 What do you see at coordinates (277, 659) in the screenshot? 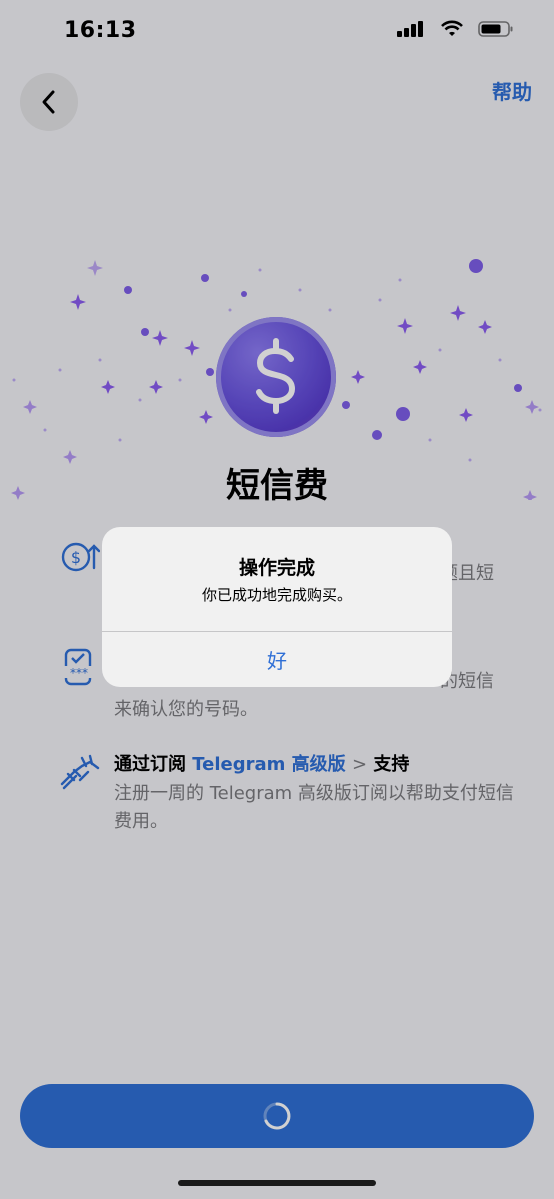
I see `alert-ok-button: 好` at bounding box center [277, 659].